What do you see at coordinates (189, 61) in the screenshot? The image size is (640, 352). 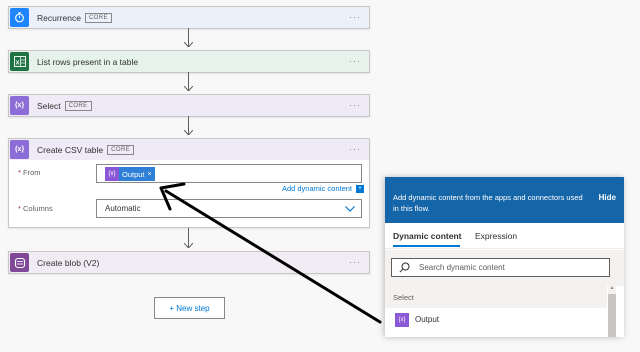 I see `step-list-rows: x List rows present in a table ···` at bounding box center [189, 61].